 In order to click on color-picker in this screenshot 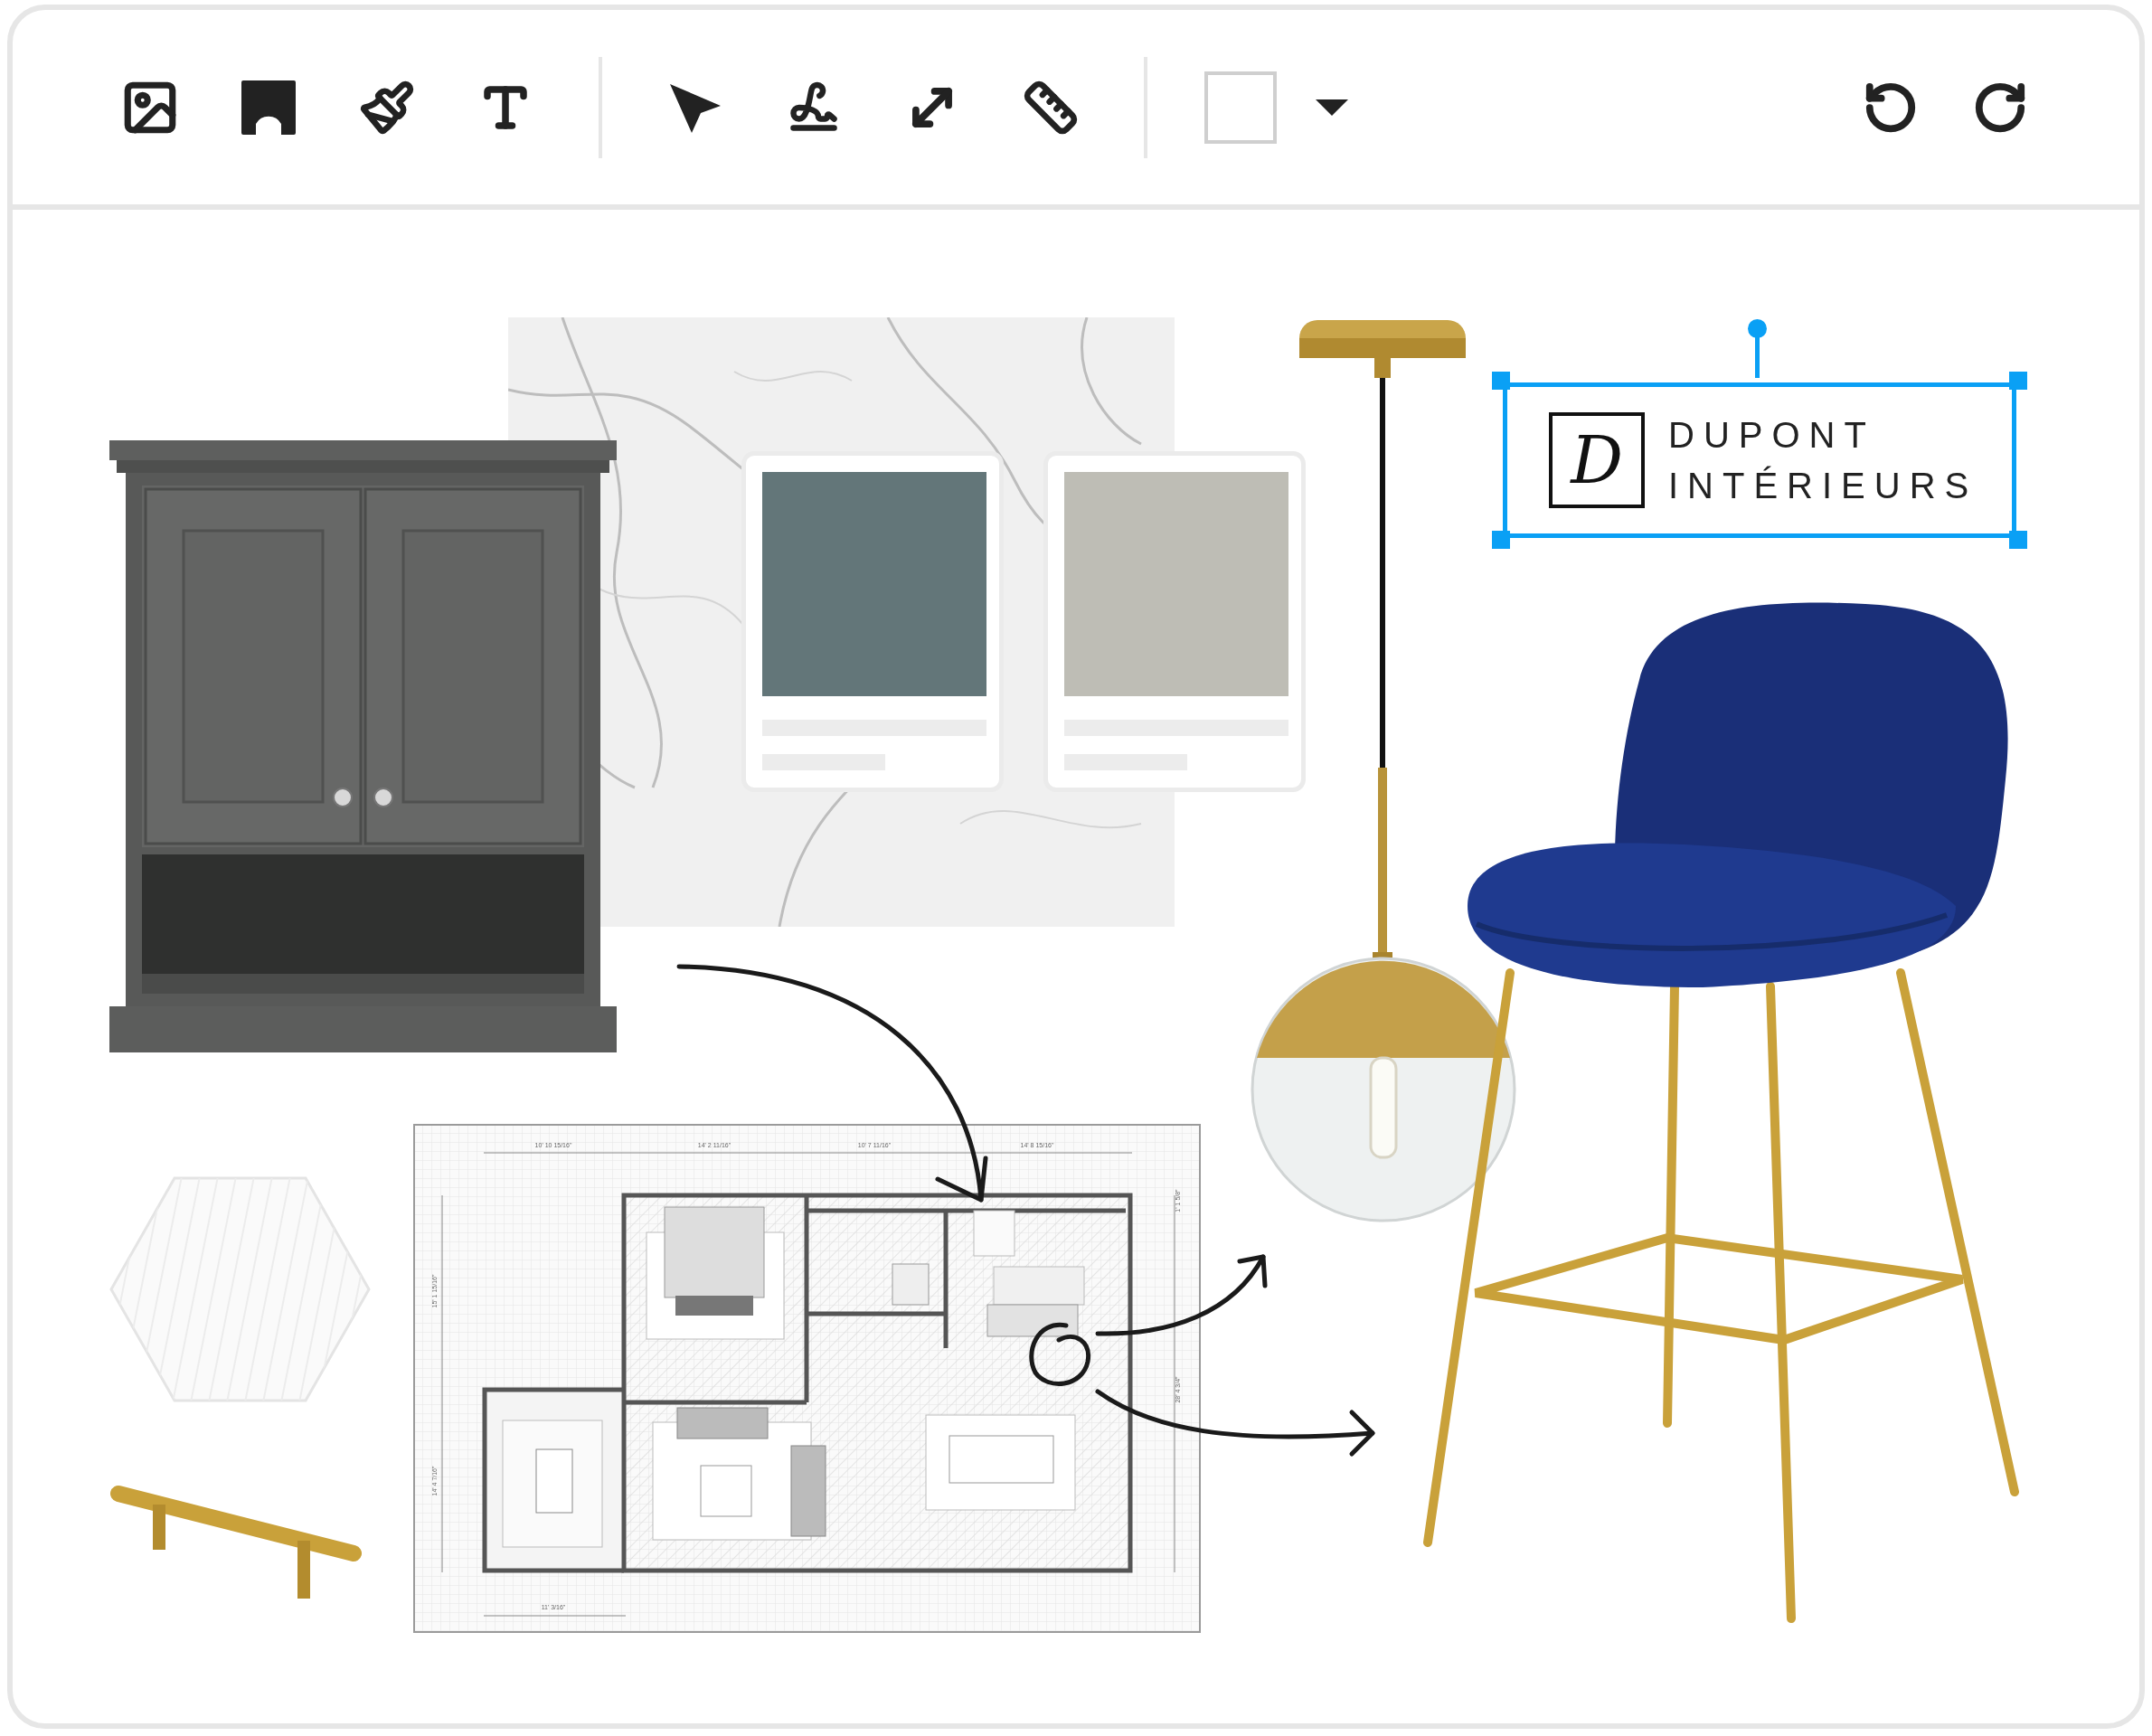, I will do `click(1240, 108)`.